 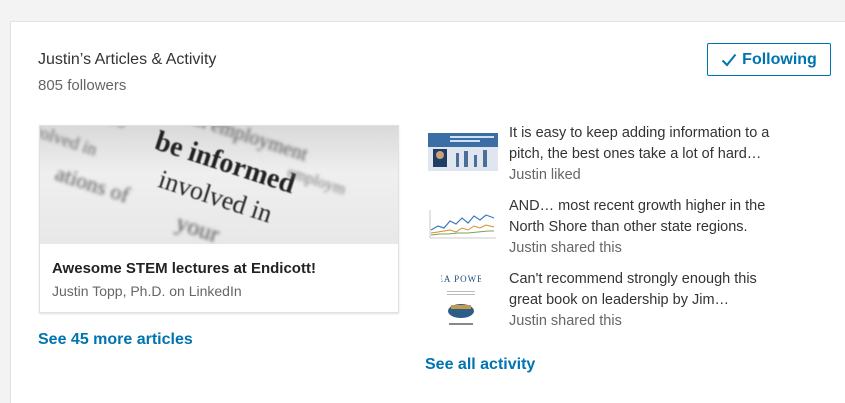 I want to click on following-button: Following, so click(x=769, y=59).